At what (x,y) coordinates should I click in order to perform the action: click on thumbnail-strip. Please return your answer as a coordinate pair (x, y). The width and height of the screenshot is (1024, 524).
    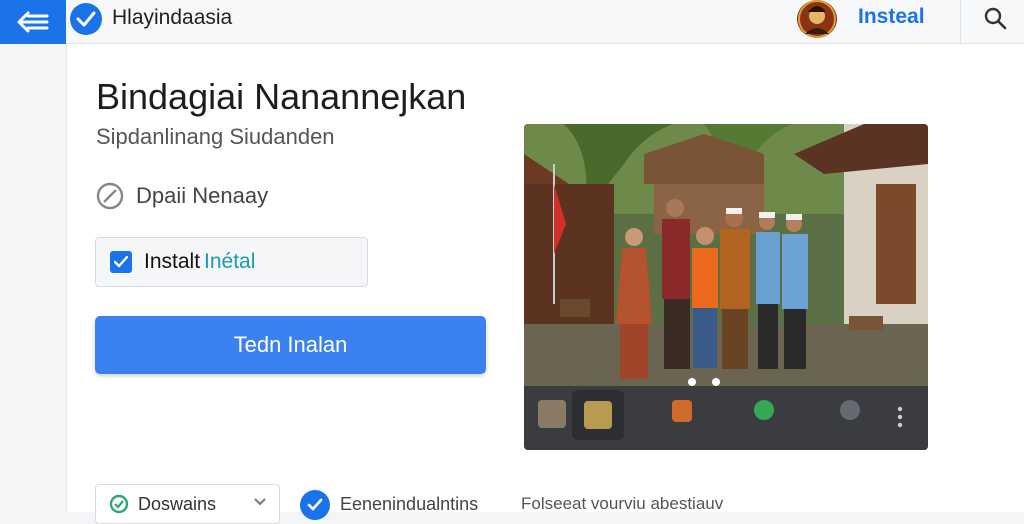
    Looking at the image, I should click on (726, 418).